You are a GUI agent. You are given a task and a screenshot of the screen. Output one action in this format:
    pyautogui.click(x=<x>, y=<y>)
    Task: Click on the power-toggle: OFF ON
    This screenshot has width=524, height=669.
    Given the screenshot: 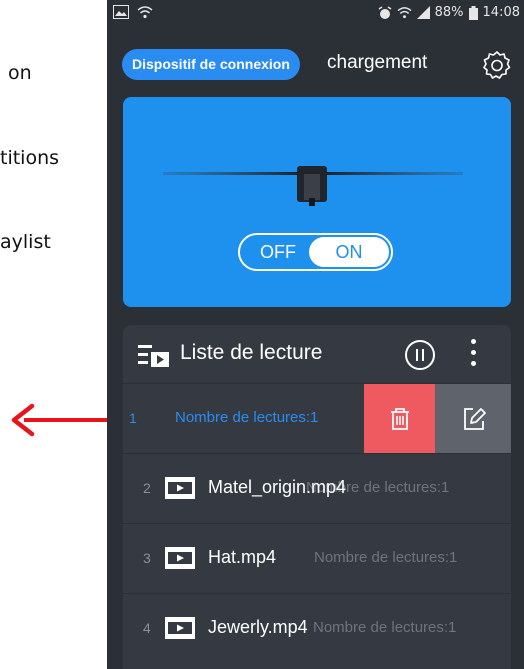 What is the action you would take?
    pyautogui.click(x=315, y=252)
    